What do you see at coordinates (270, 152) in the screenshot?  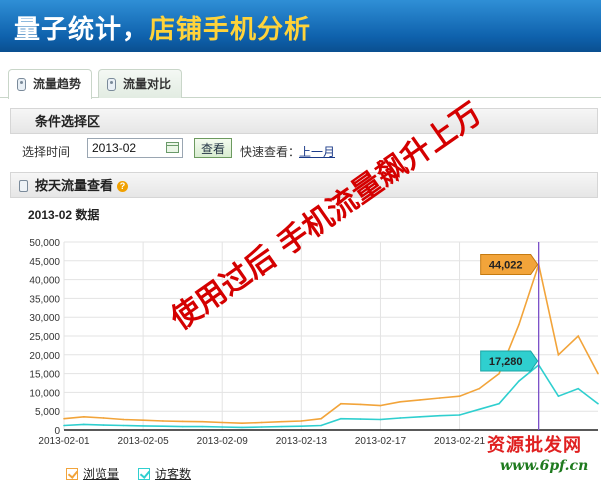 I see `quick-view-label: 快速查看：` at bounding box center [270, 152].